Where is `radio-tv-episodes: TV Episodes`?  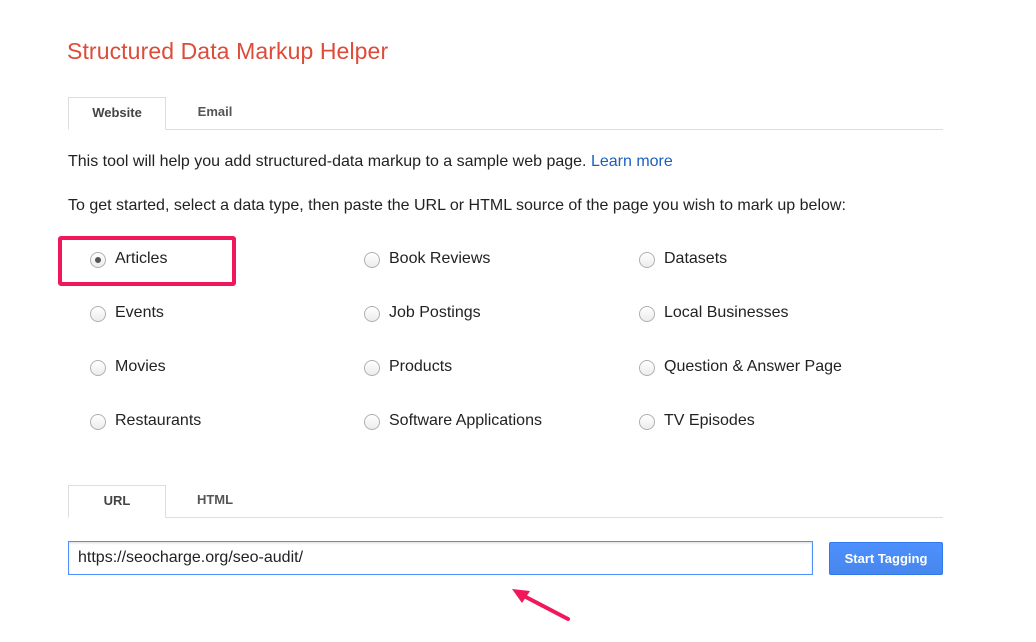
radio-tv-episodes: TV Episodes is located at coordinates (697, 421).